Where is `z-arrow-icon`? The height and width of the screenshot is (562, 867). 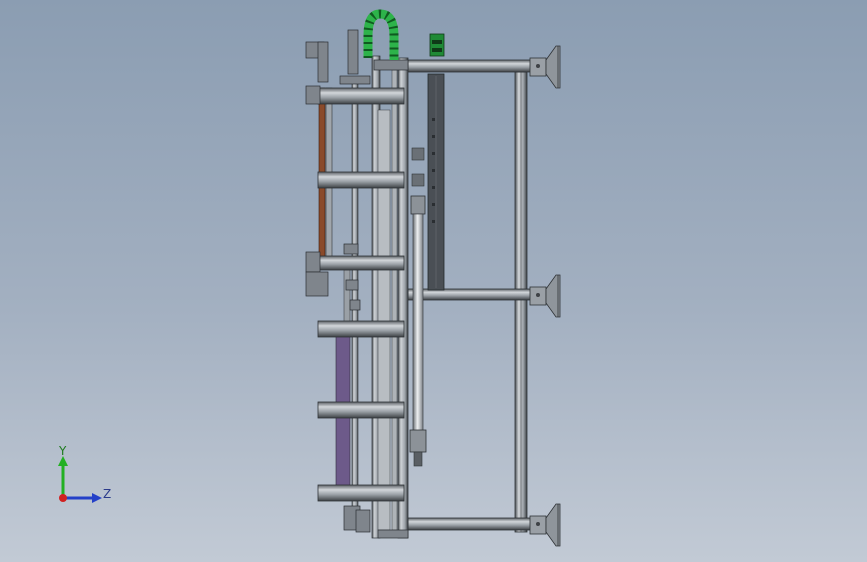 z-arrow-icon is located at coordinates (97, 498).